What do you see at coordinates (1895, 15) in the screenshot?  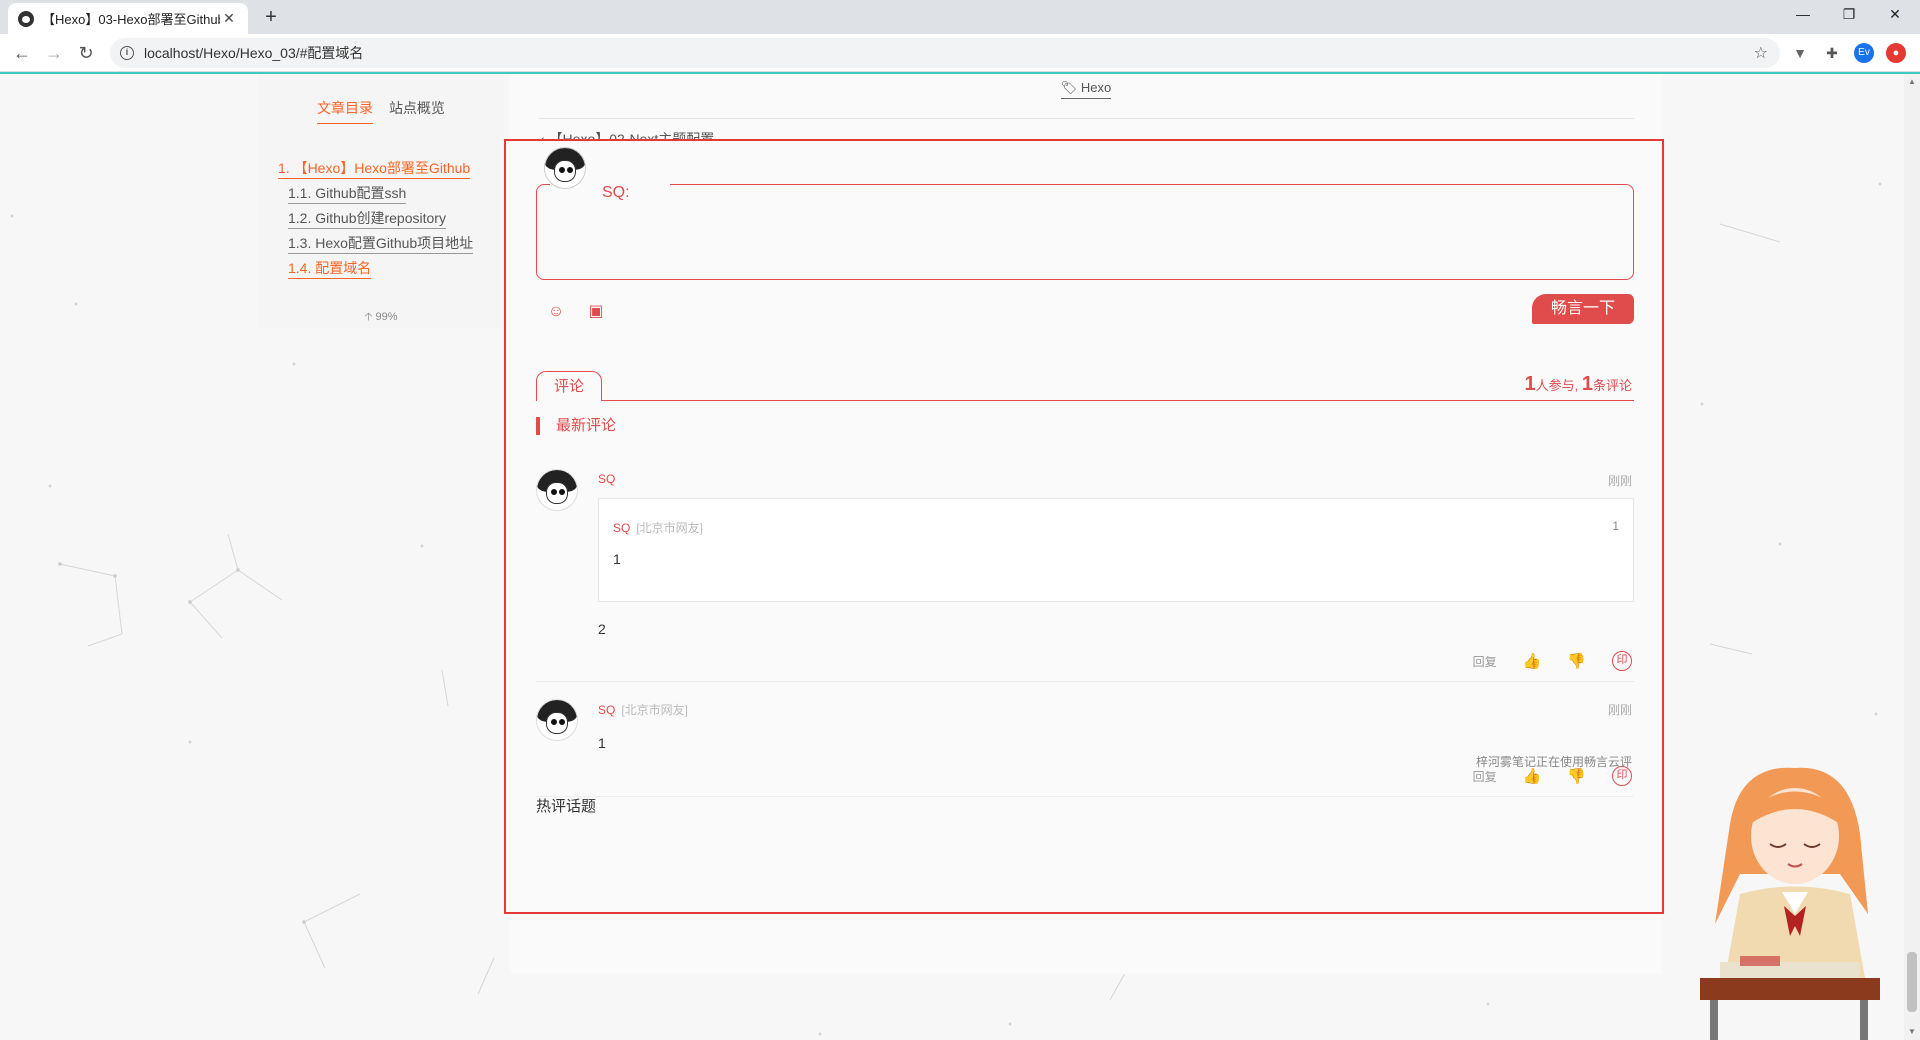 I see `close-window-icon: ✕` at bounding box center [1895, 15].